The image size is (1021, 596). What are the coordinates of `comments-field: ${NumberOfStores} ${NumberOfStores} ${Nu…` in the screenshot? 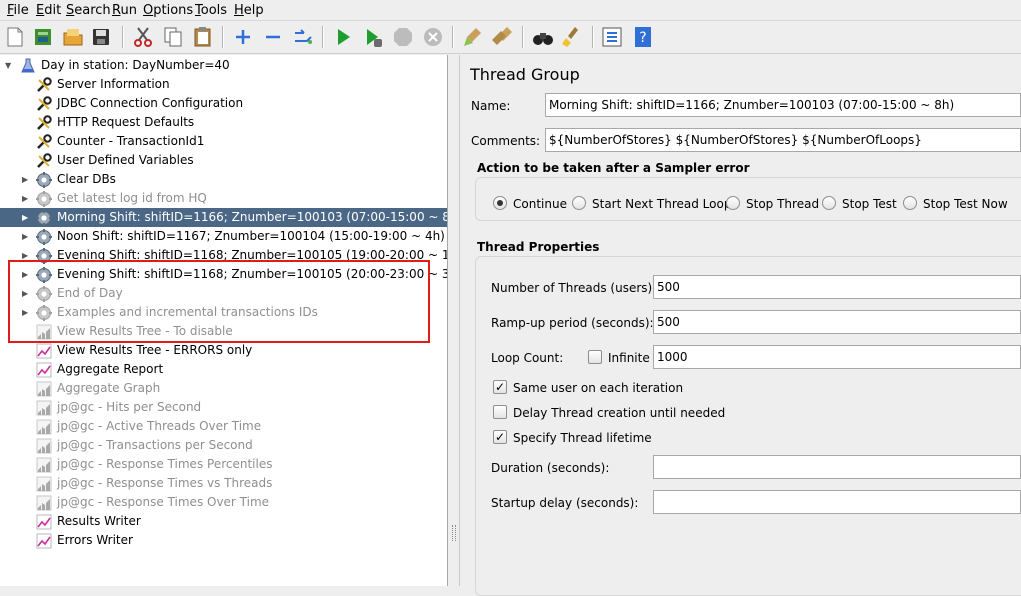 It's located at (783, 140).